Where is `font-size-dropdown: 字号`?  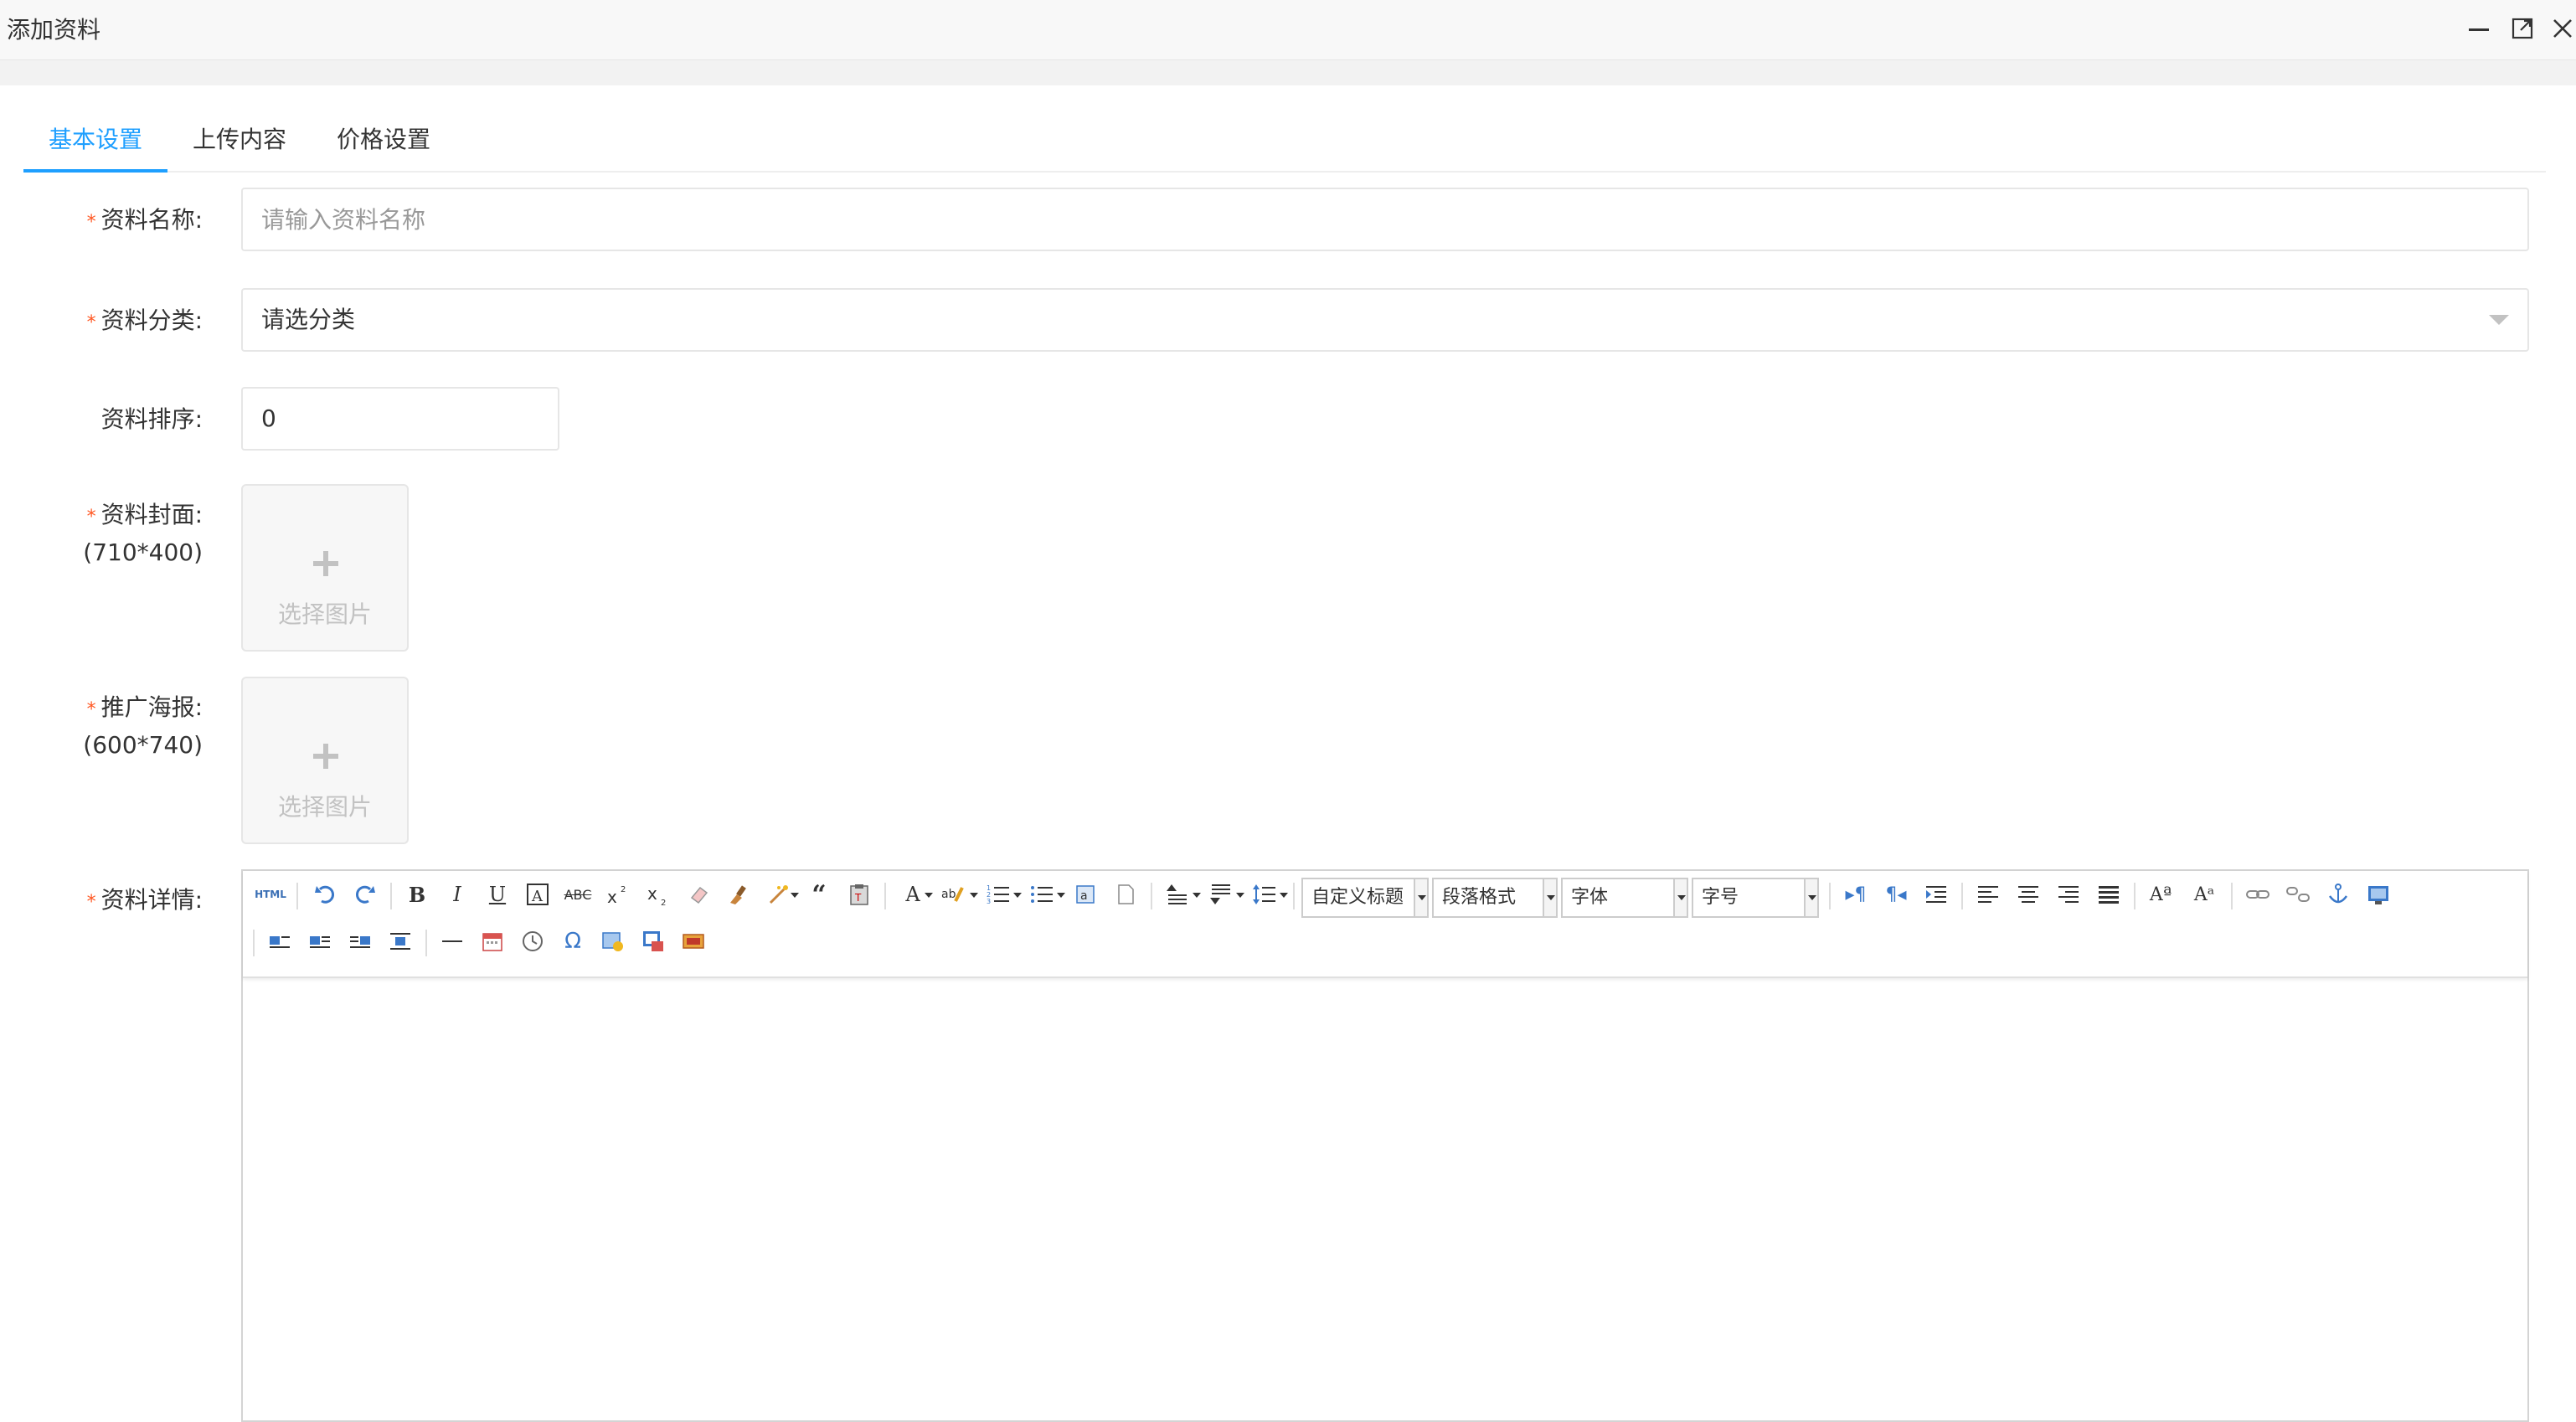 font-size-dropdown: 字号 is located at coordinates (1755, 898).